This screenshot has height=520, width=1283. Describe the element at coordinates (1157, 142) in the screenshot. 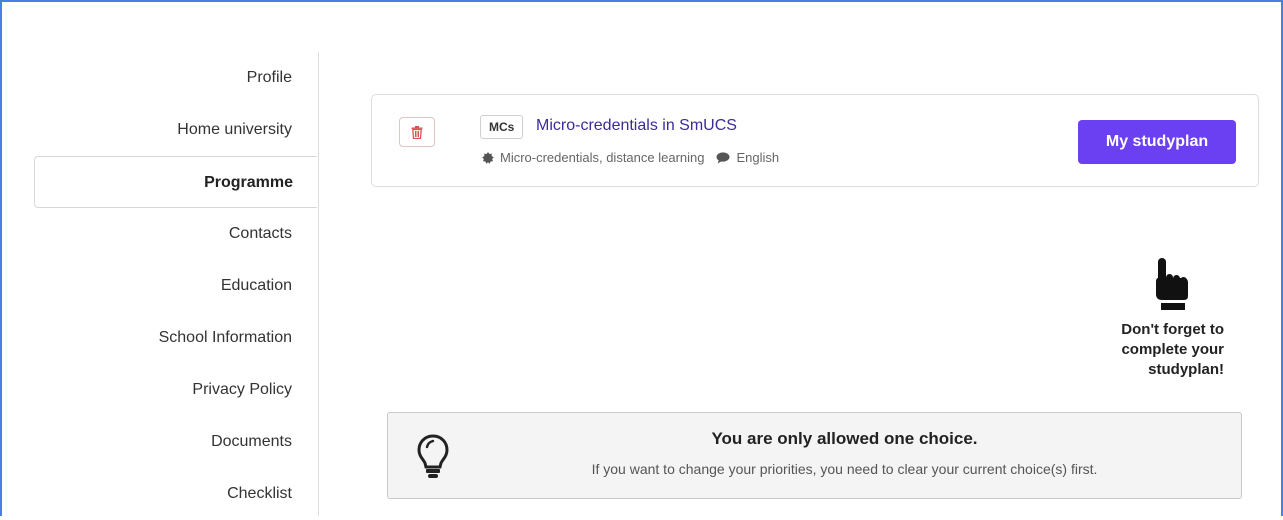

I see `my-studyplan-button: My studyplan` at that location.